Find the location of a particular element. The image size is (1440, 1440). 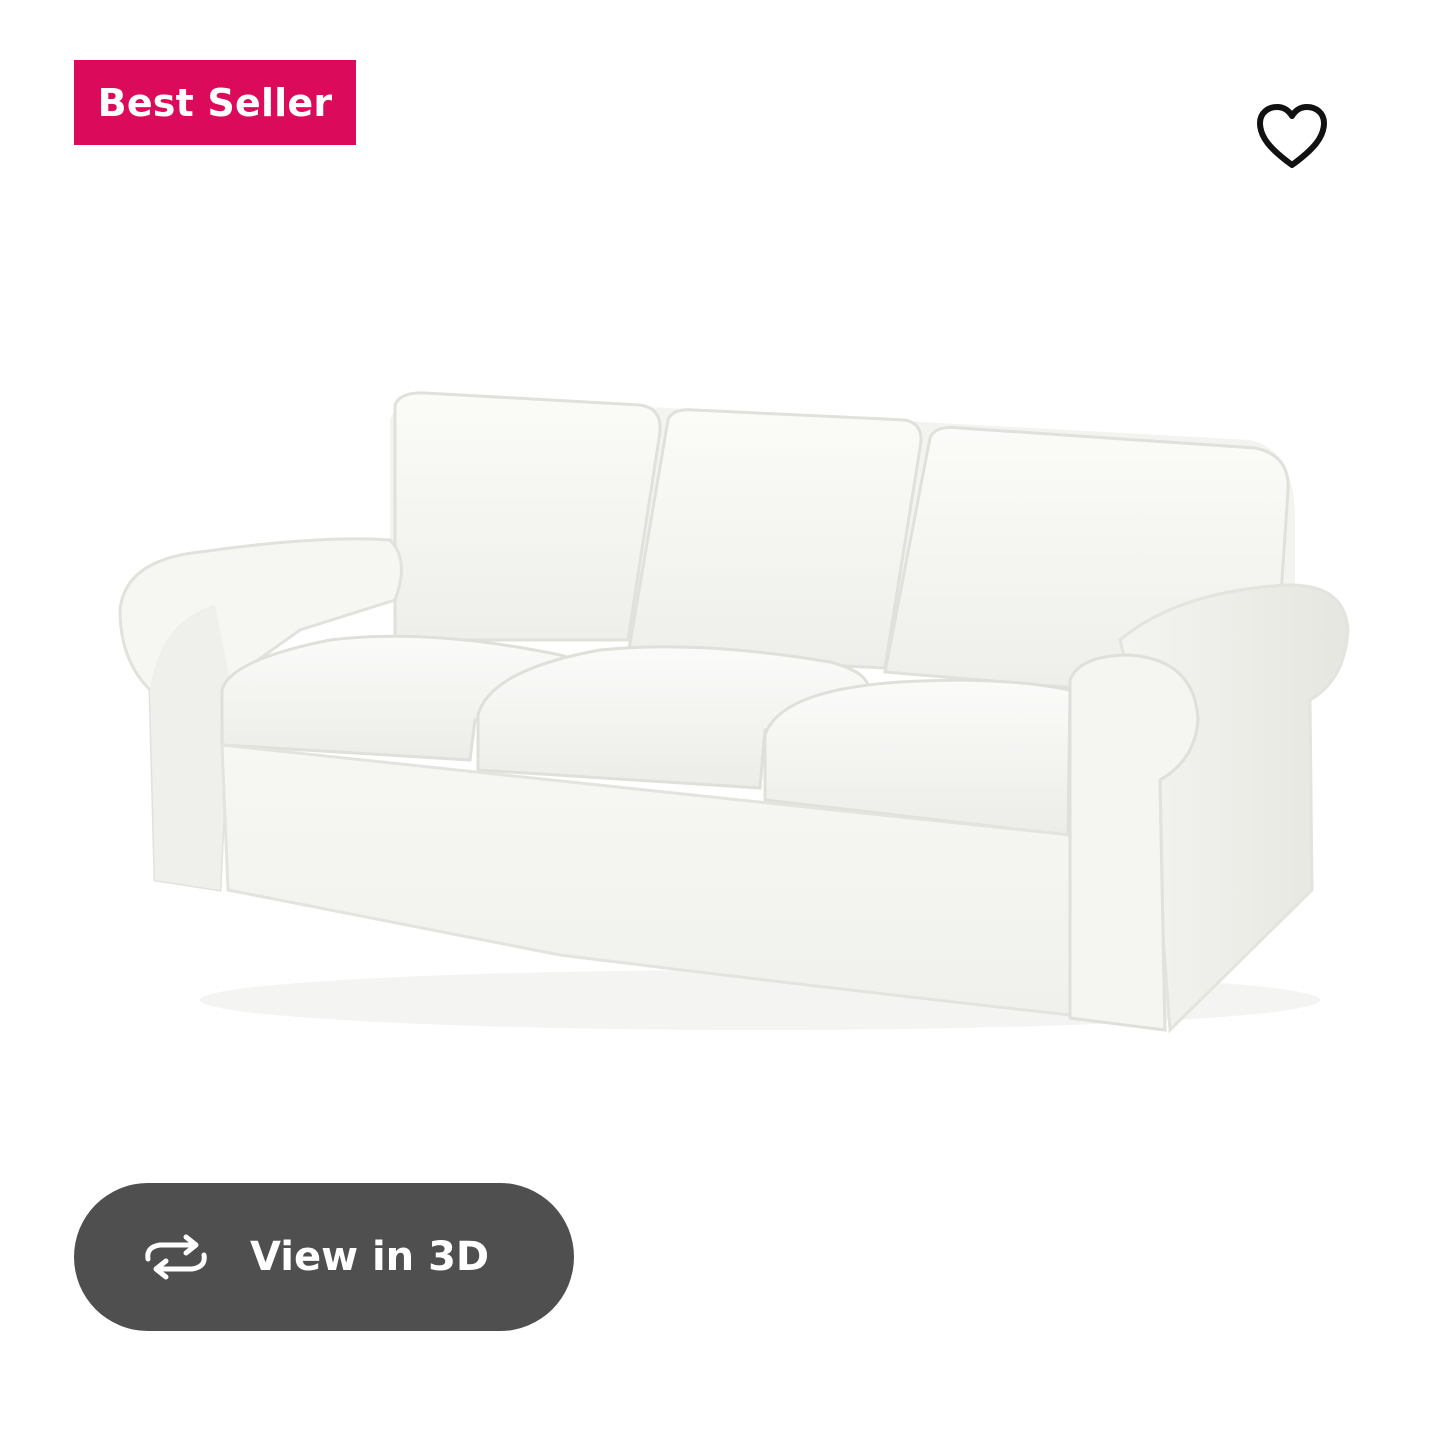

heart-icon is located at coordinates (1292, 136).